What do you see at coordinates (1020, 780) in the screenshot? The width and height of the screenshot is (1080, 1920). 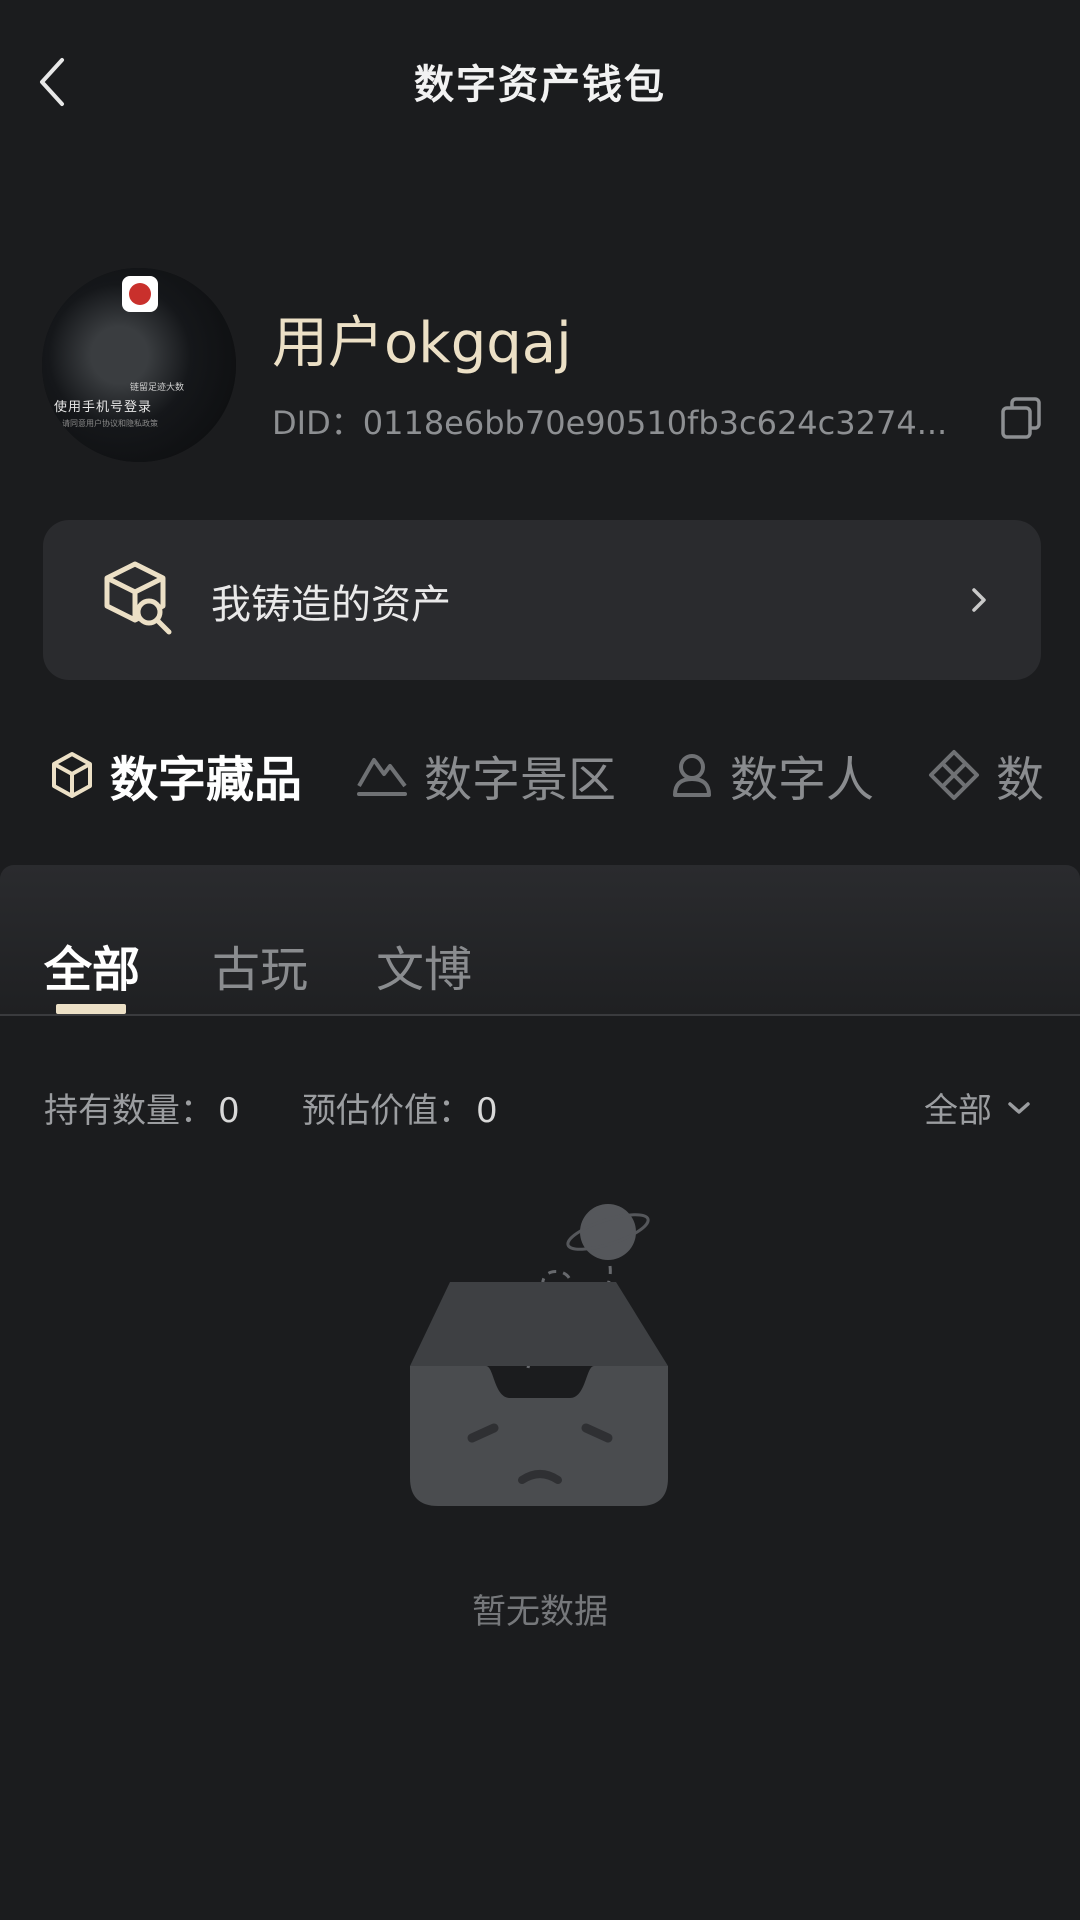 I see `category-tab-label: 数` at bounding box center [1020, 780].